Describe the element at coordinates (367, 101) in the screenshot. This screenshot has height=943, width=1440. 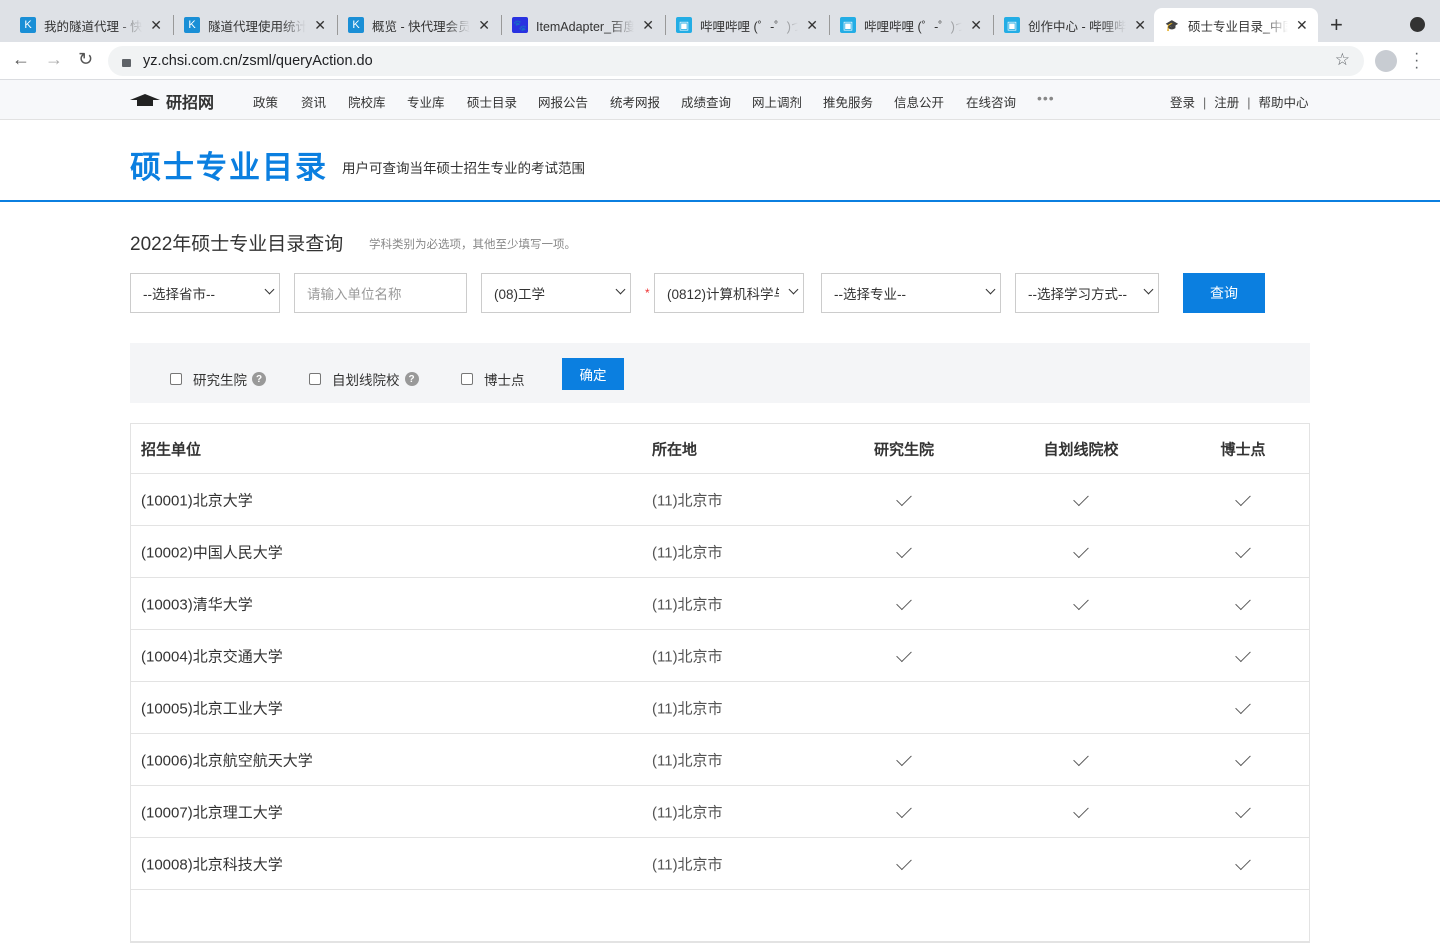
I see `nav-item: 院校库` at that location.